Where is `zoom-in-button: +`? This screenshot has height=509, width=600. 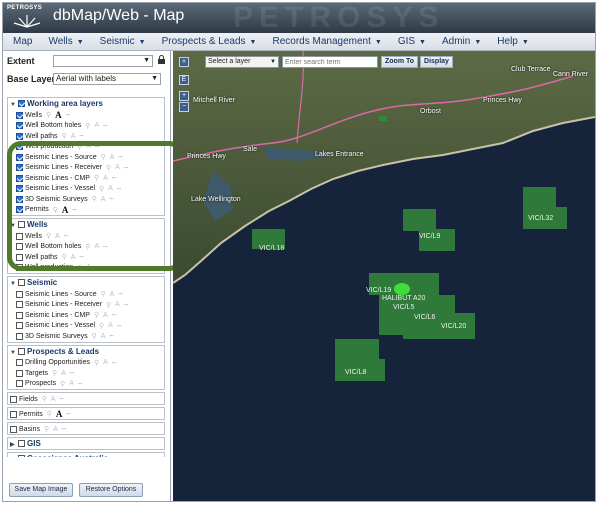
zoom-in-button: + is located at coordinates (184, 96).